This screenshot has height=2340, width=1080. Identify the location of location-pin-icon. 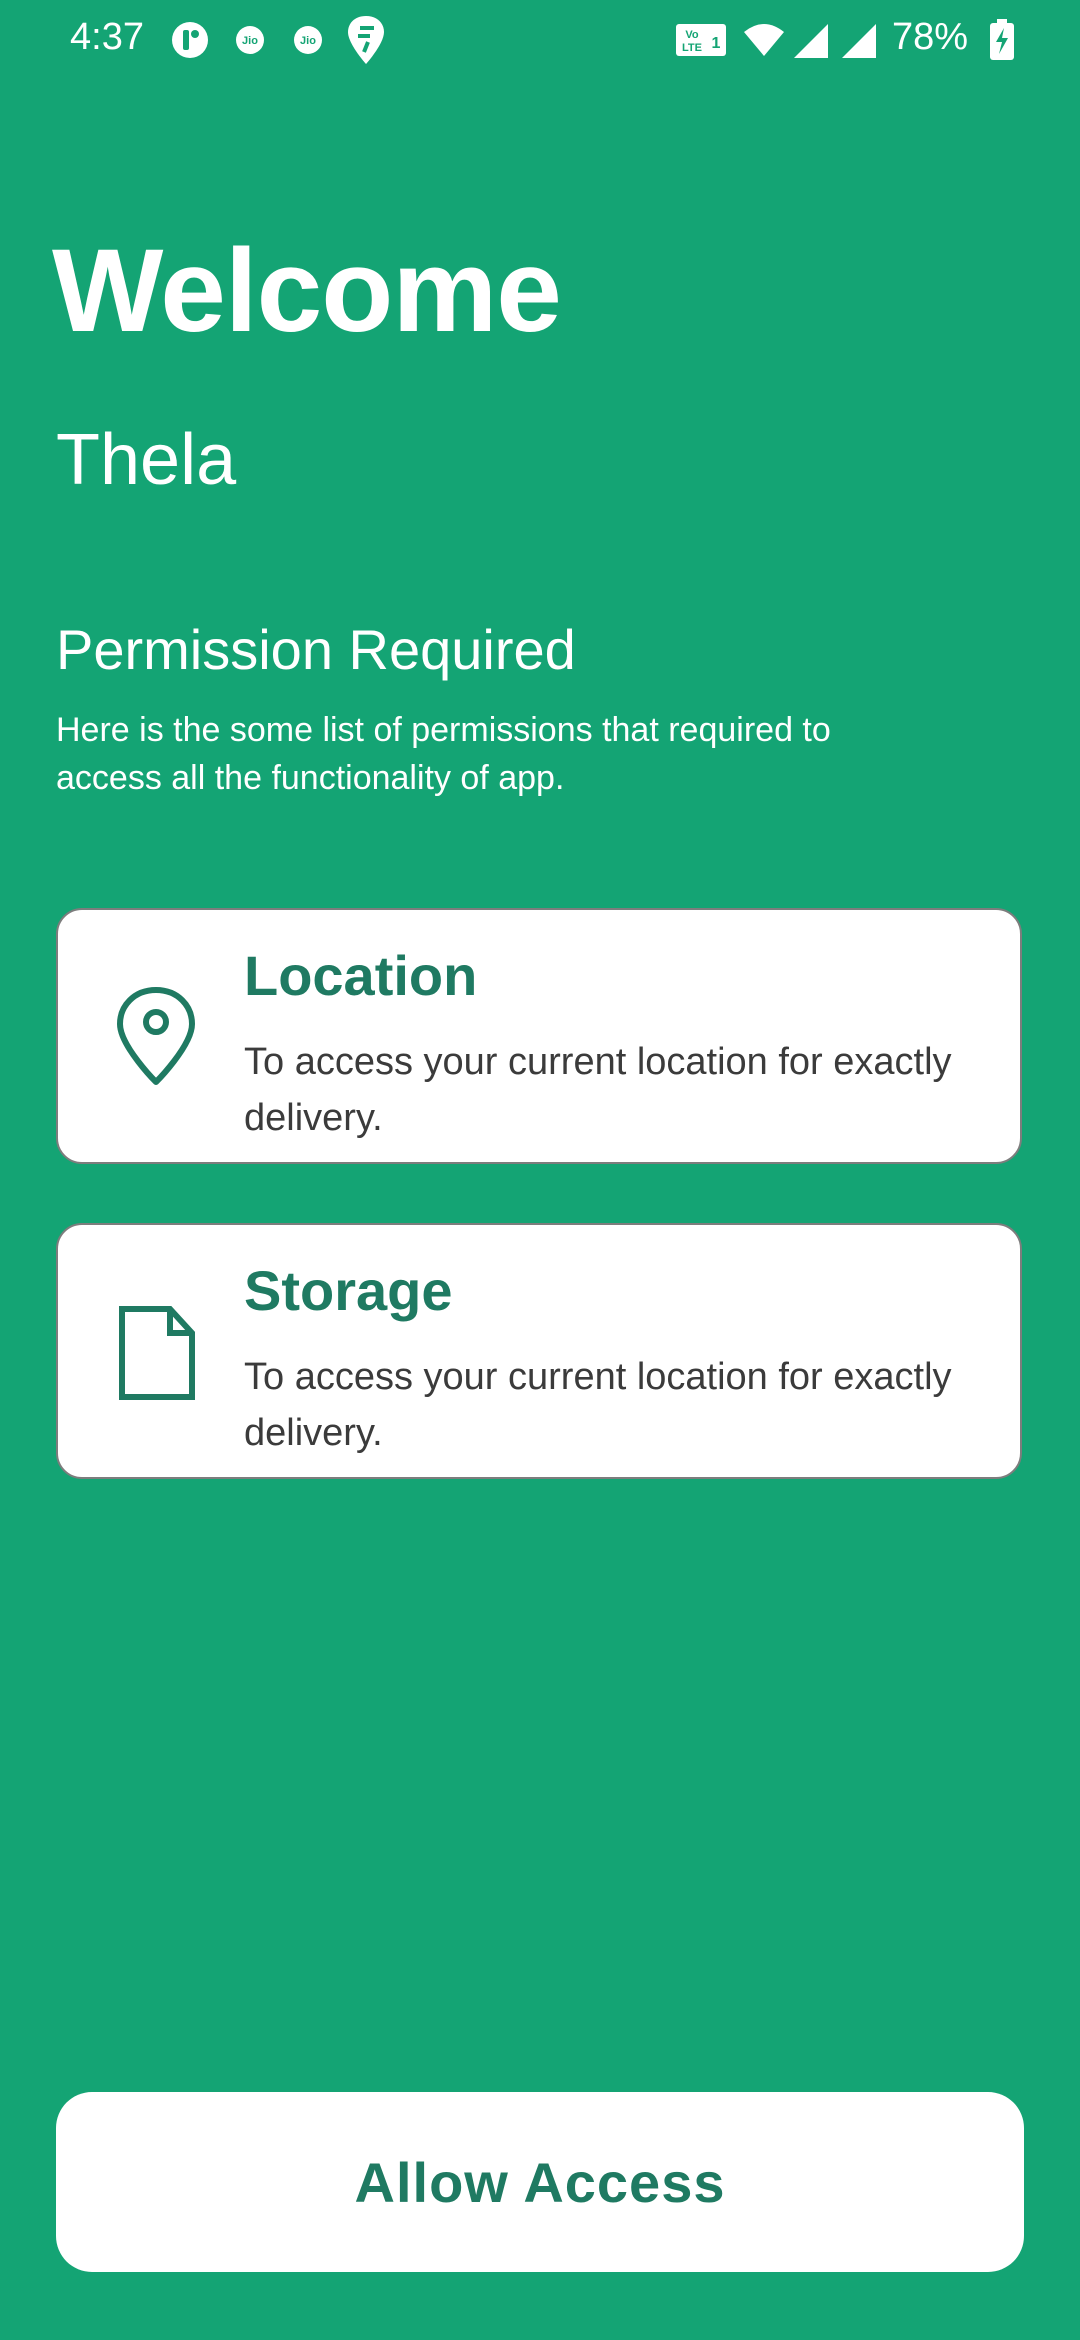
(156, 1036).